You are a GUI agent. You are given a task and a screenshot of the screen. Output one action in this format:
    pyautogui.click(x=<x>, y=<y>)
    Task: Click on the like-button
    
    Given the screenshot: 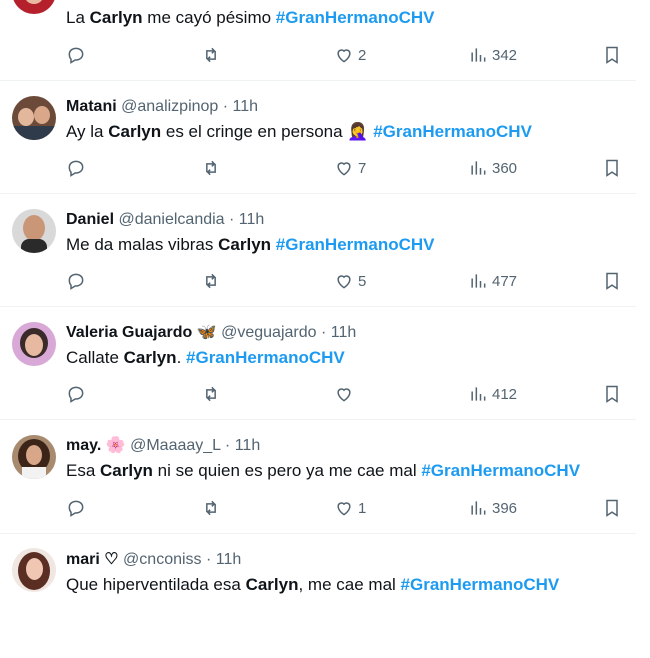 What is the action you would take?
    pyautogui.click(x=346, y=394)
    